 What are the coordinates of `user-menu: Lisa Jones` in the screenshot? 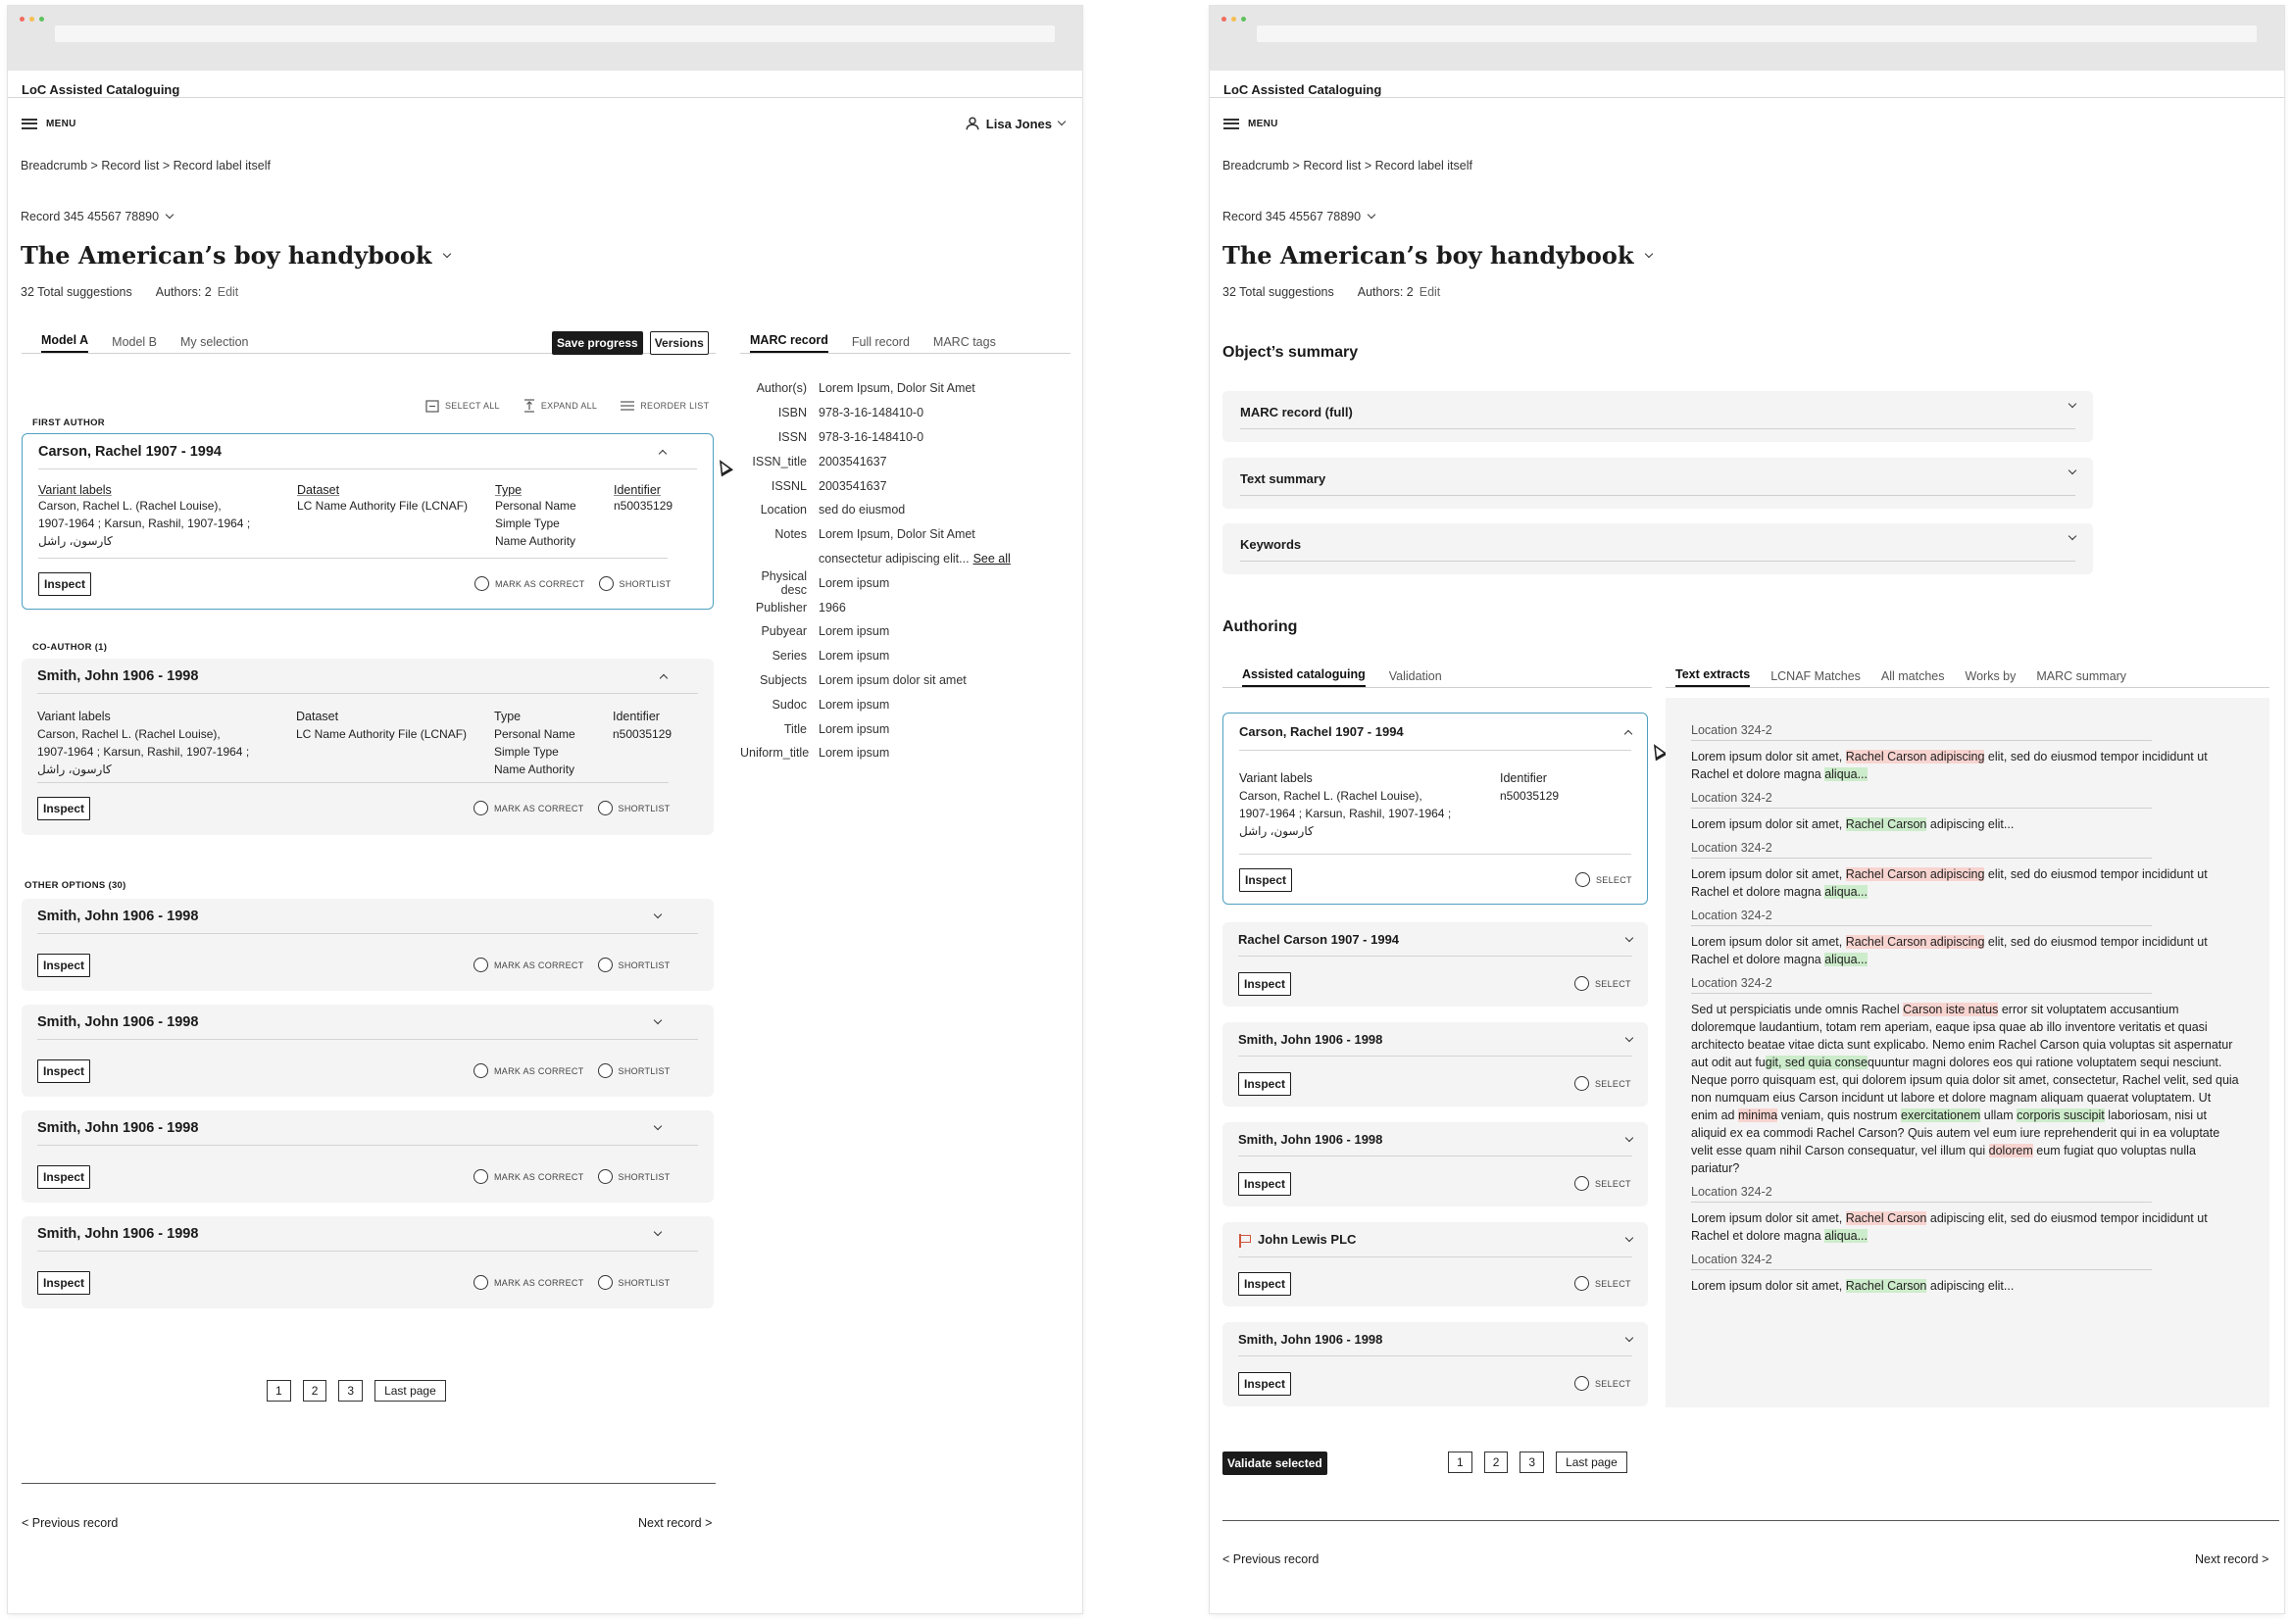 It's located at (1016, 124).